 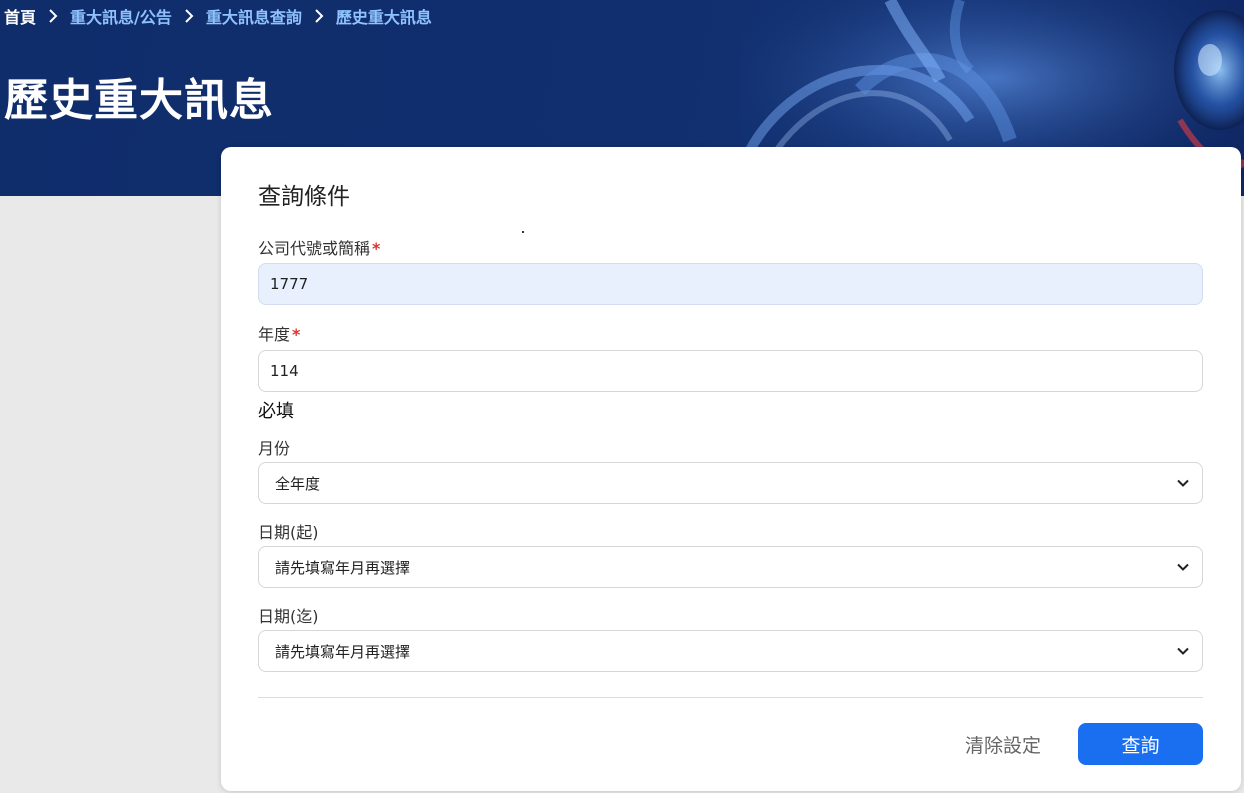 I want to click on company-input: 1777, so click(x=730, y=284).